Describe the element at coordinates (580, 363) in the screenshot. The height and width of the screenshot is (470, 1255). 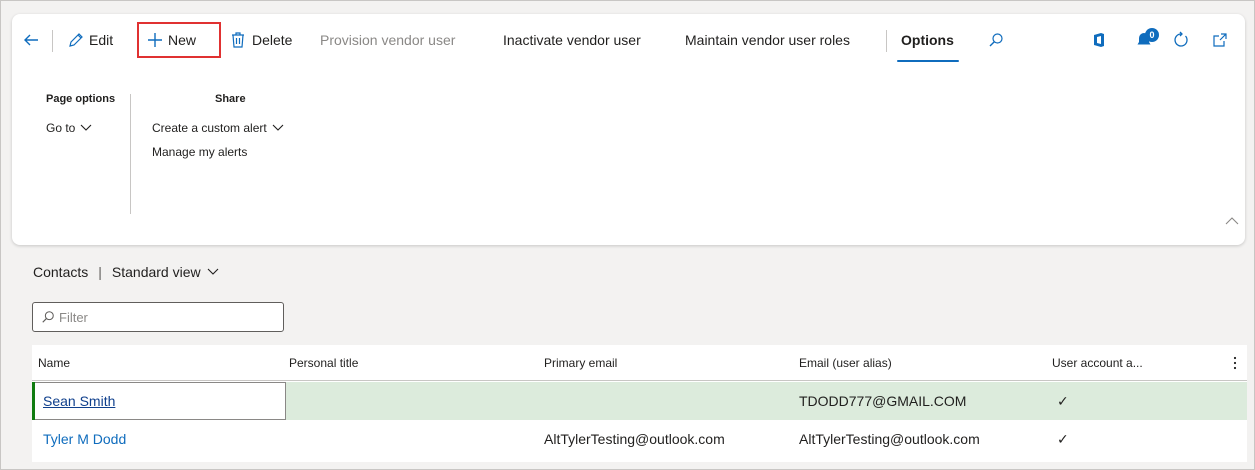
I see `column-header-primary-email: Primary email` at that location.